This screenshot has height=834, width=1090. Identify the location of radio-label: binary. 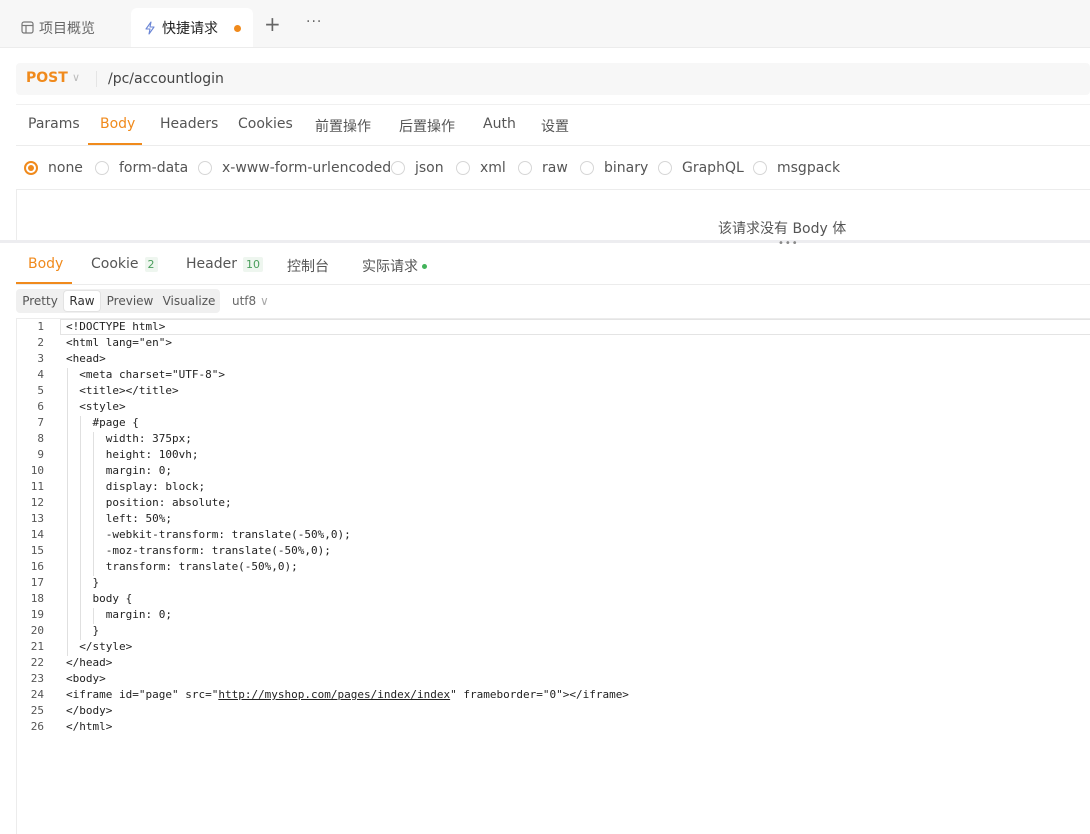
(626, 168).